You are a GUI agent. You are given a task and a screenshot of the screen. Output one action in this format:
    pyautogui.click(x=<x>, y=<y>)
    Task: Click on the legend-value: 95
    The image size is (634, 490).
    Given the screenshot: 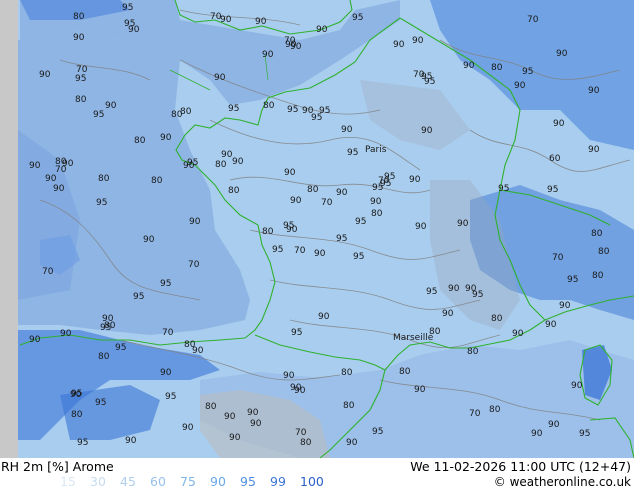 What is the action you would take?
    pyautogui.click(x=248, y=481)
    